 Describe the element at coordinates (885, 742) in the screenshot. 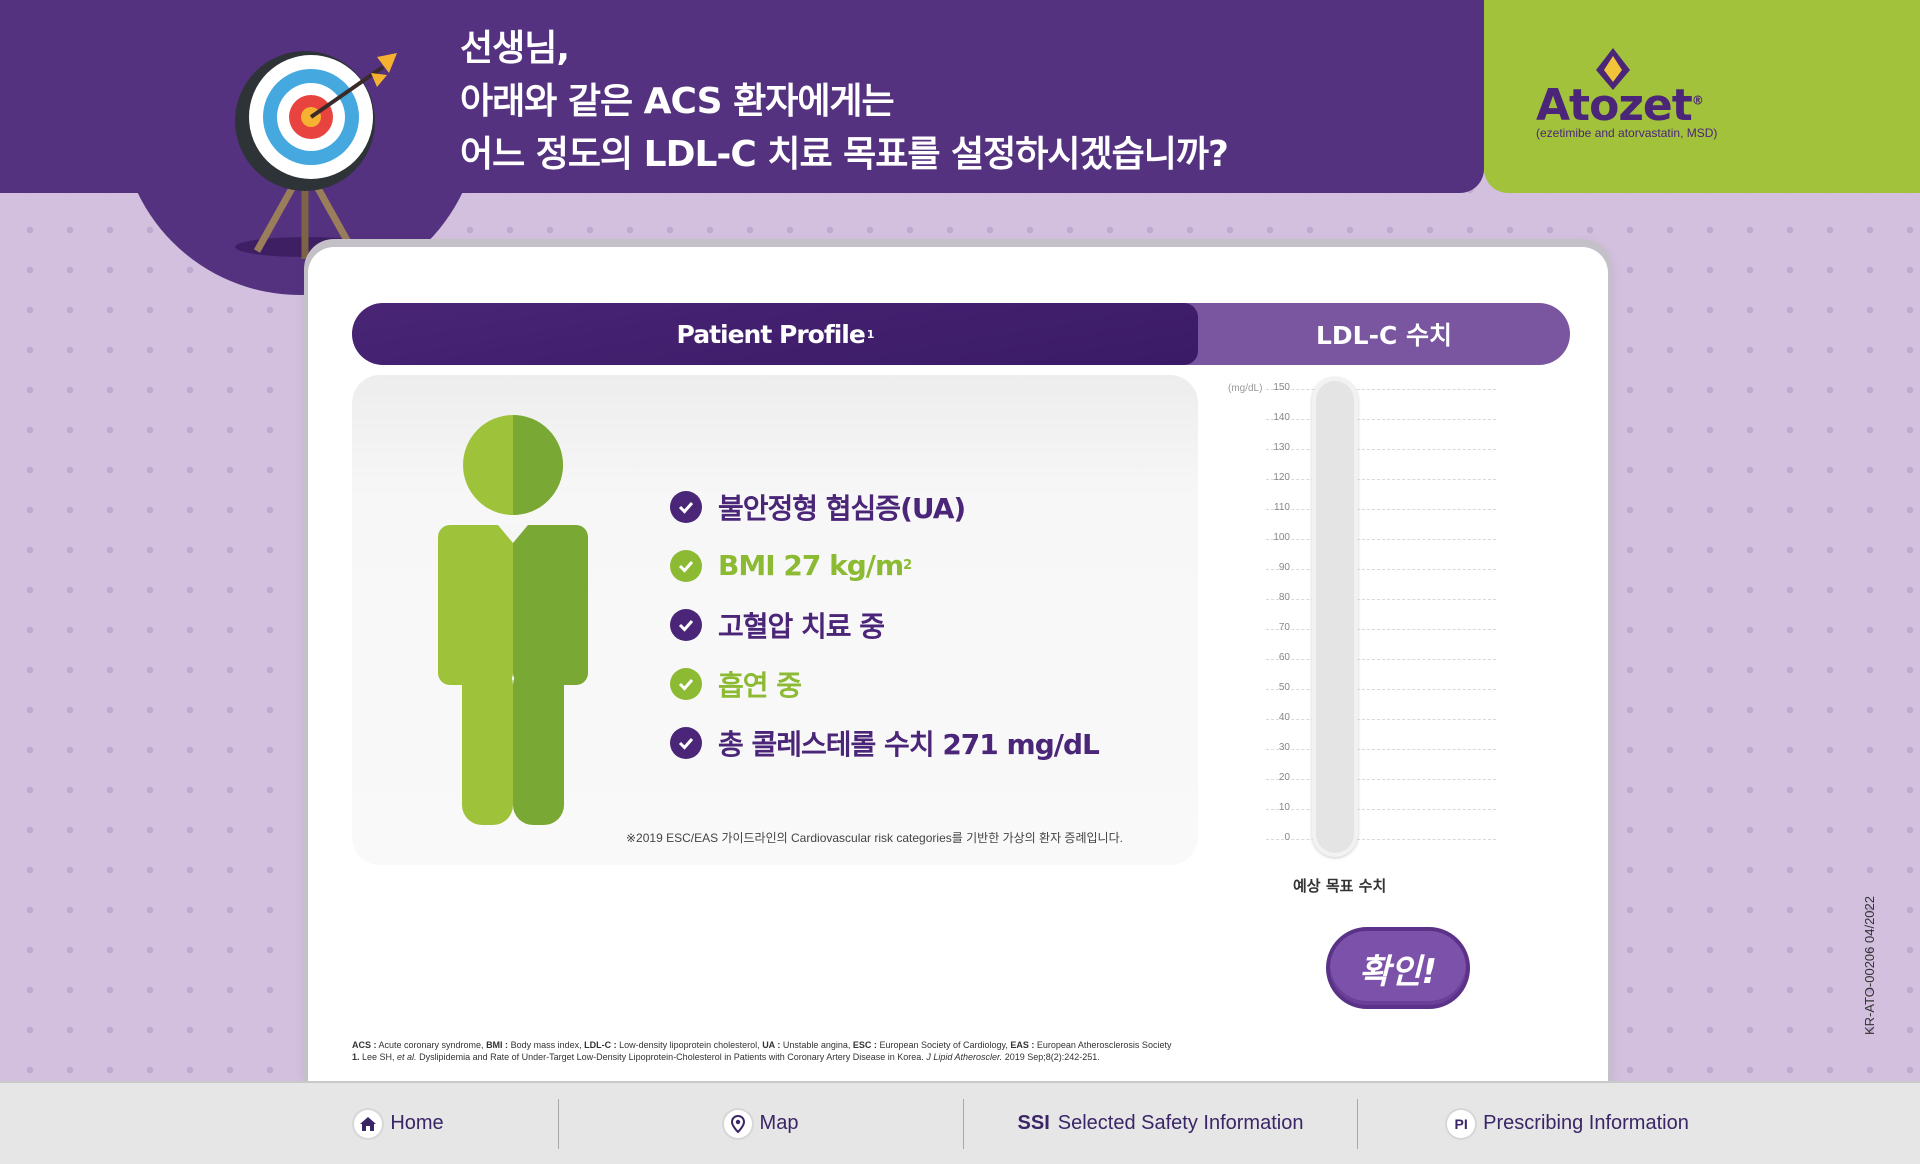

I see `profile-item-cholesterol: 총 콜레스테롤 수치 271 mg/dL` at that location.